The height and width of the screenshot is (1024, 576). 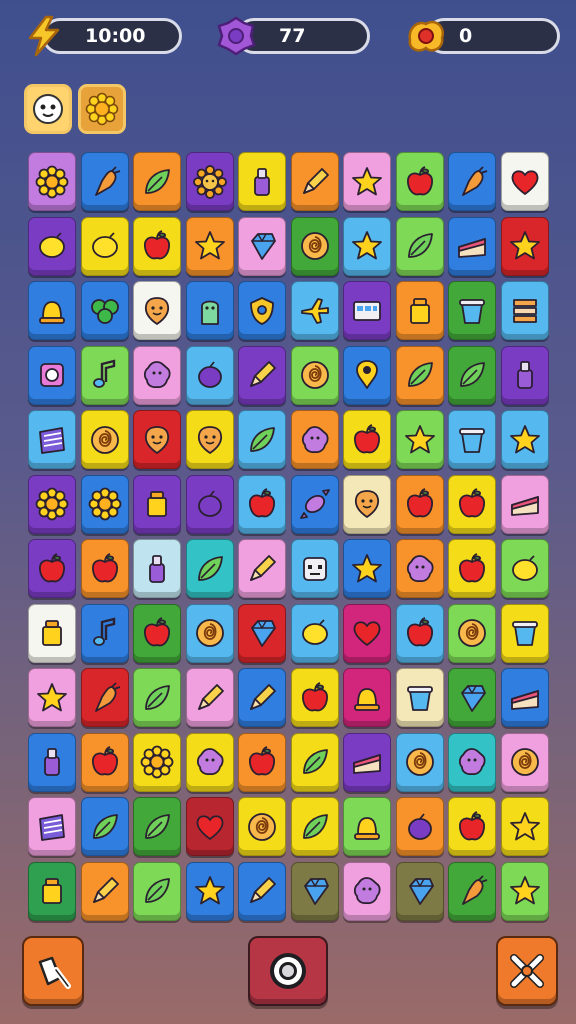 I want to click on tile-clock, so click(x=52, y=375).